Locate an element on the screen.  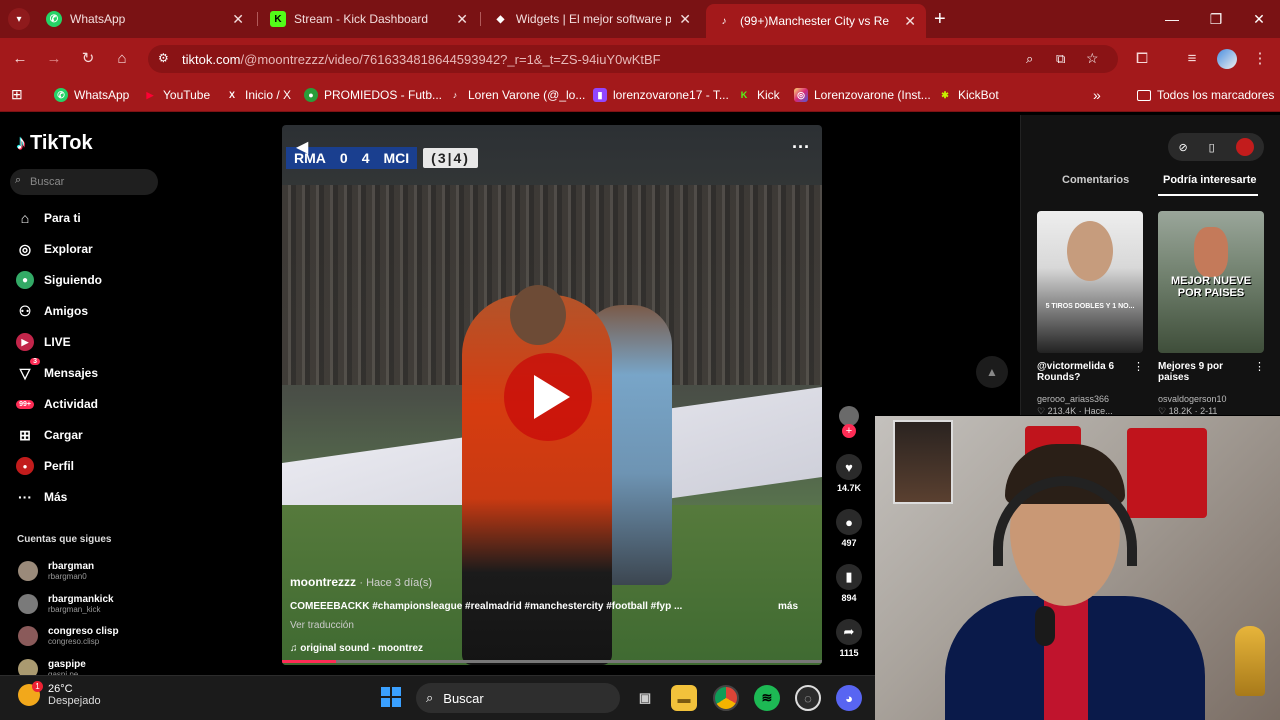
nav-amigos: ⚇ Amigos is located at coordinates (52, 311).